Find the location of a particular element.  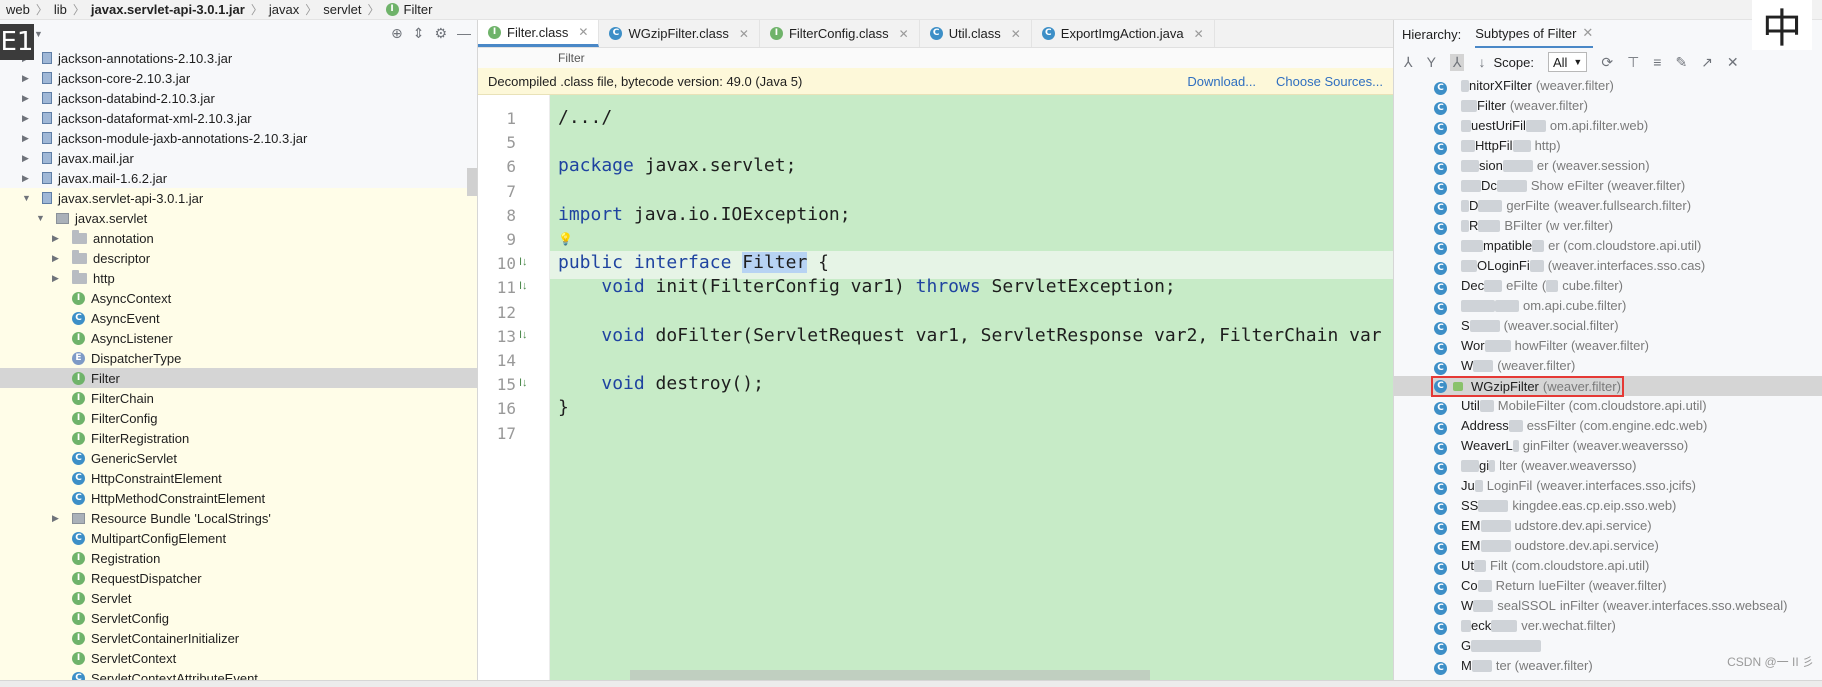

scope-select: All ▼ is located at coordinates (1567, 62).